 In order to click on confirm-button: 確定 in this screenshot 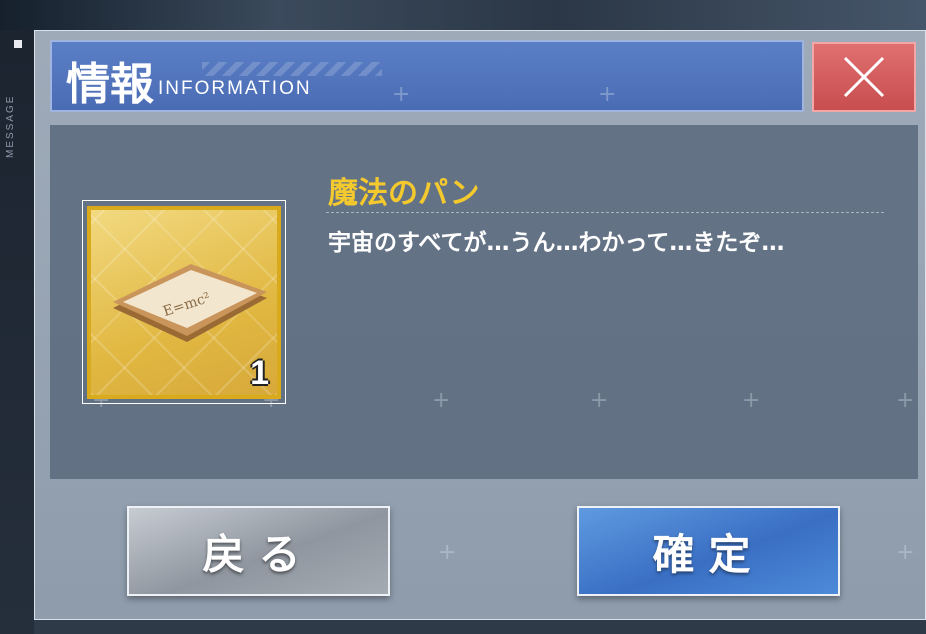, I will do `click(708, 551)`.